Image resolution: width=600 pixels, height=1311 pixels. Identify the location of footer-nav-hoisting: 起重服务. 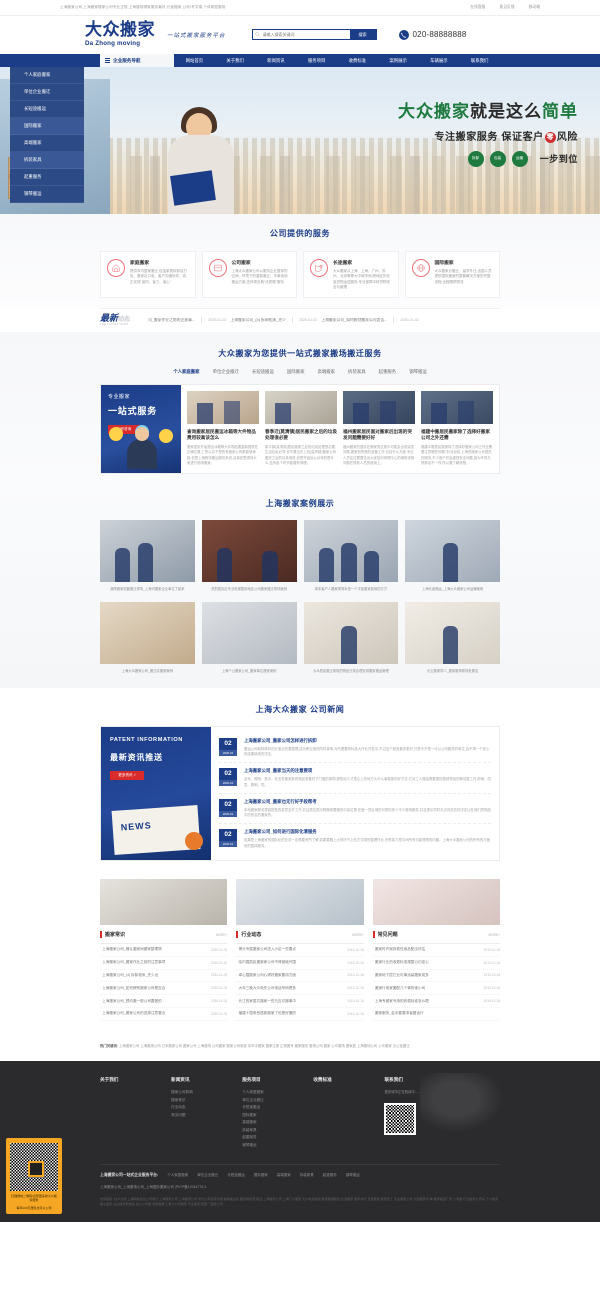
(330, 1175).